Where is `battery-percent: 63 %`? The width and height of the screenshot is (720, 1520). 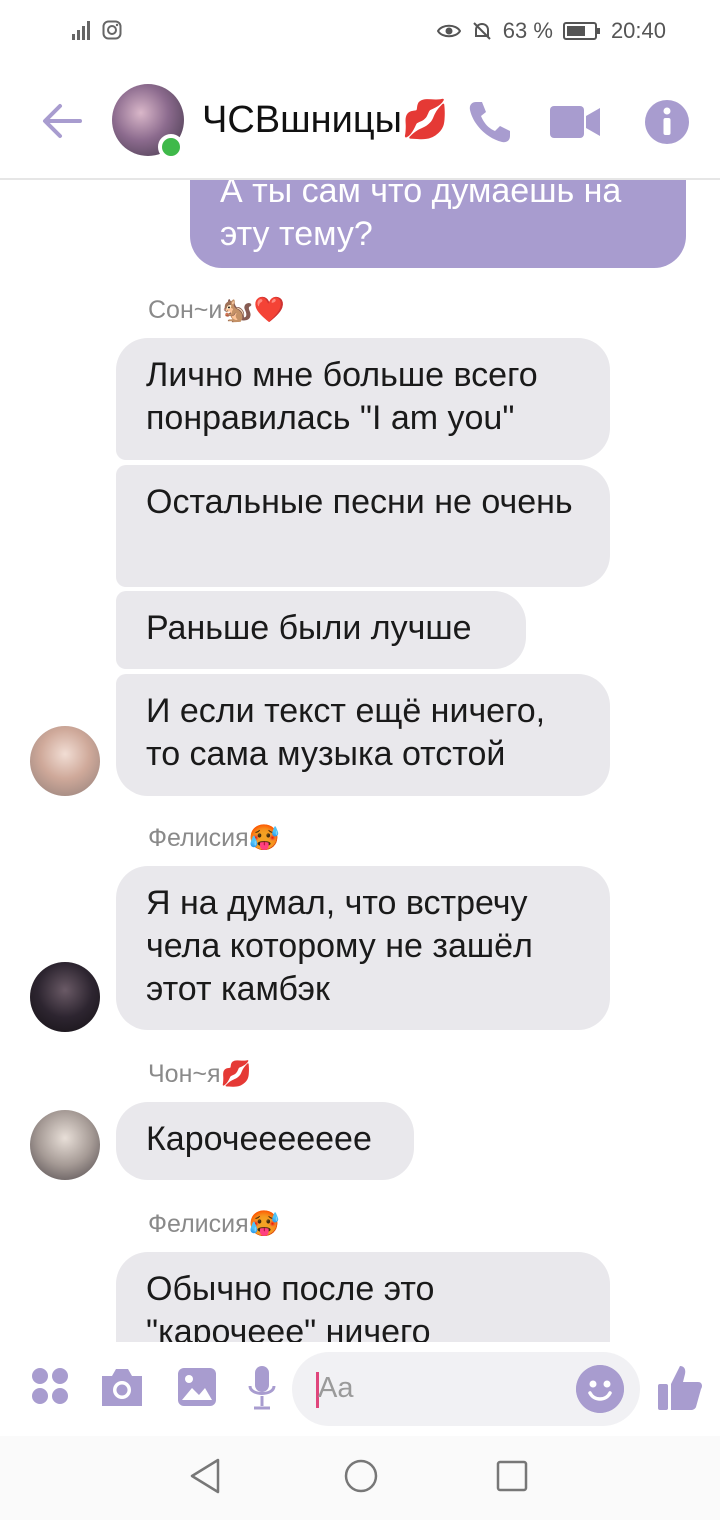
battery-percent: 63 % is located at coordinates (527, 30).